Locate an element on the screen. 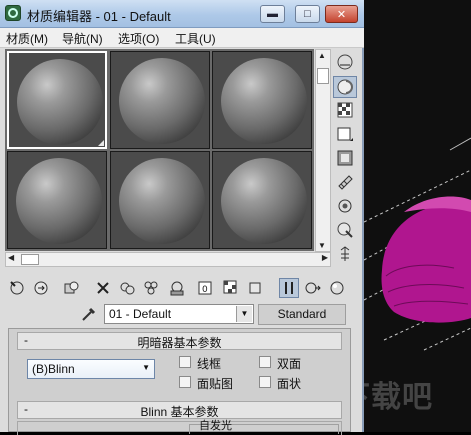 The width and height of the screenshot is (471, 435). assign-to-selection-icon is located at coordinates (71, 288).